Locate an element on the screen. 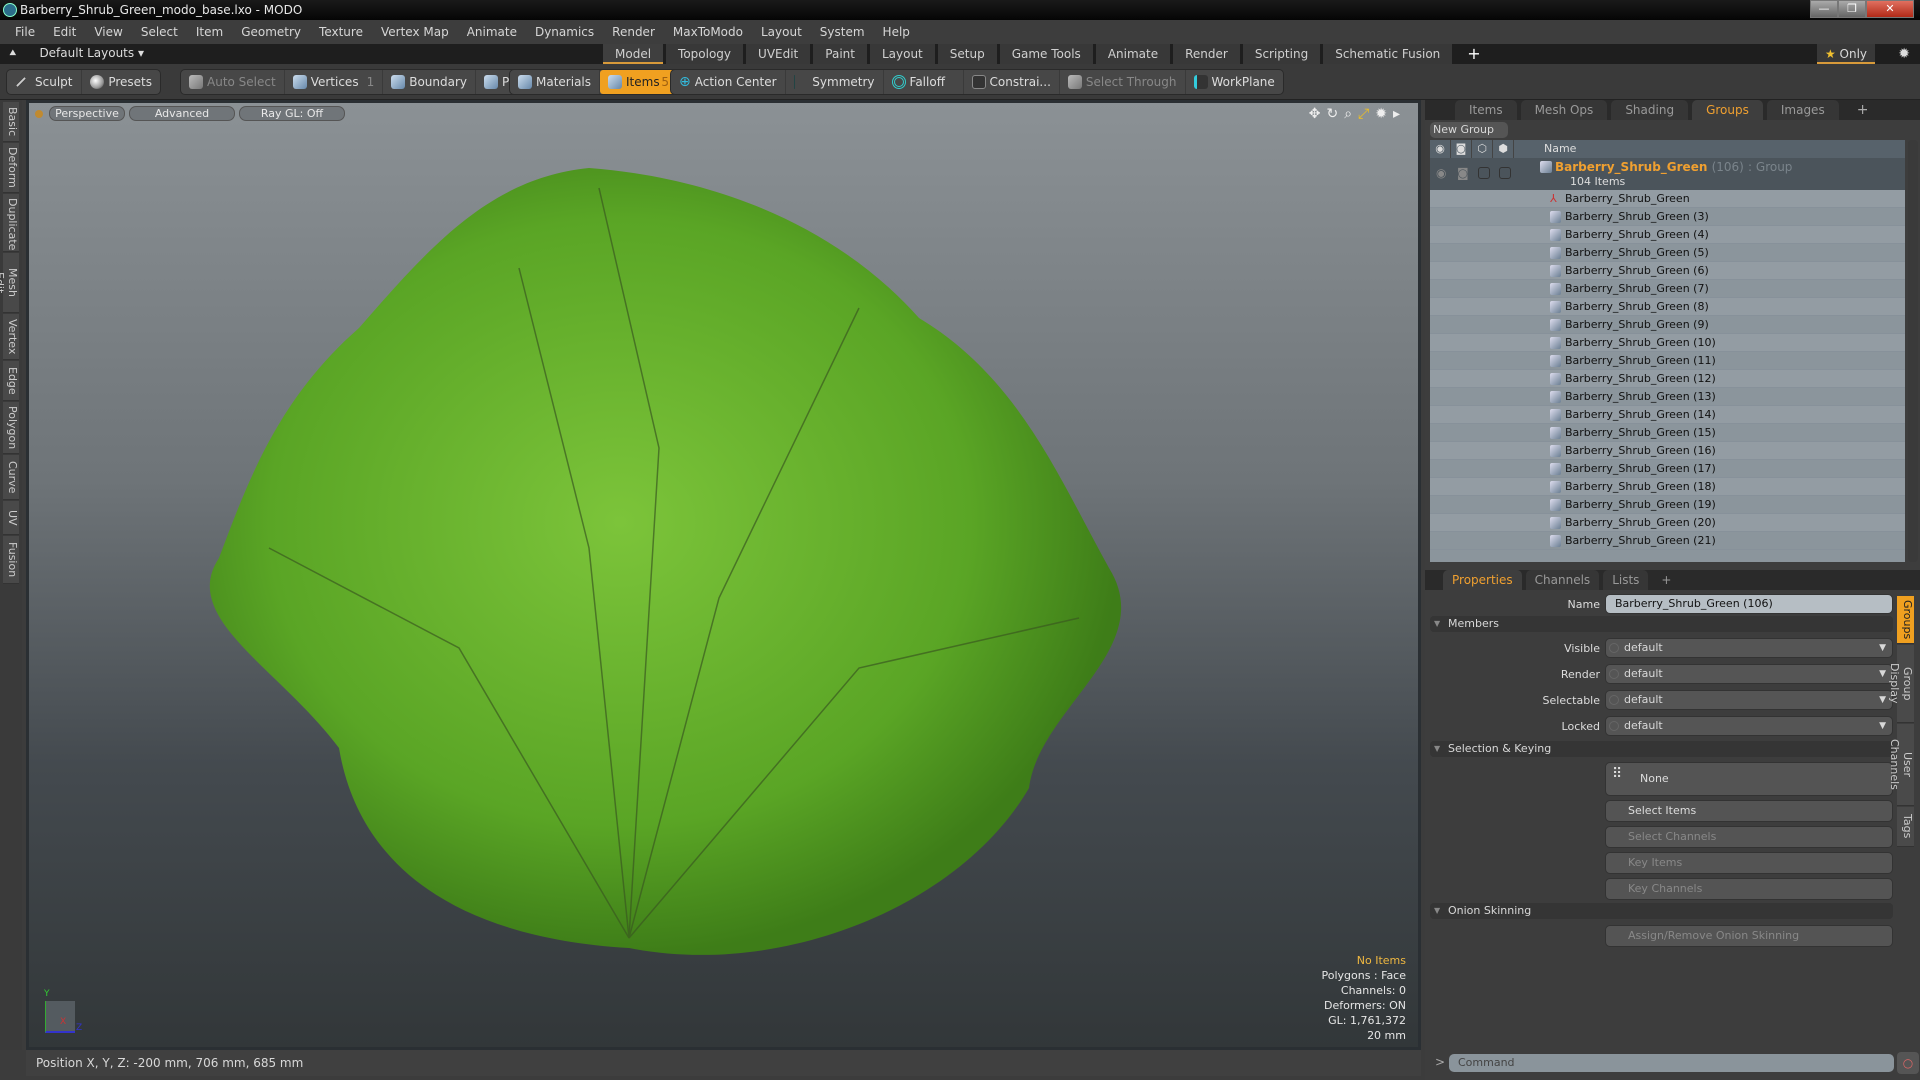 This screenshot has width=1920, height=1080. menu-vertex-map: Vertex Map is located at coordinates (415, 32).